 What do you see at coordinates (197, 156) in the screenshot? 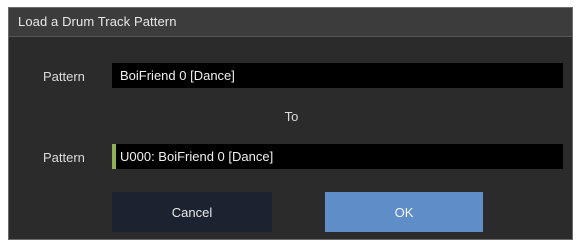
I see `destination-pattern-value: U000: BoiFriend 0 [Dance]` at bounding box center [197, 156].